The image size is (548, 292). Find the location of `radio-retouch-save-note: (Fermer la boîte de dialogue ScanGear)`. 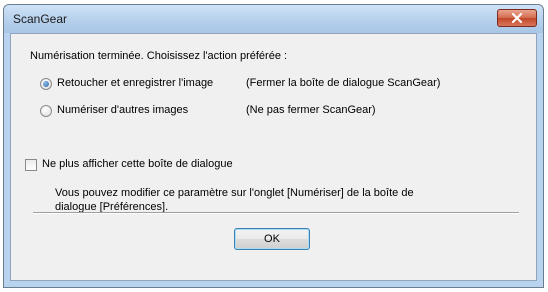

radio-retouch-save-note: (Fermer la boîte de dialogue ScanGear) is located at coordinates (343, 83).